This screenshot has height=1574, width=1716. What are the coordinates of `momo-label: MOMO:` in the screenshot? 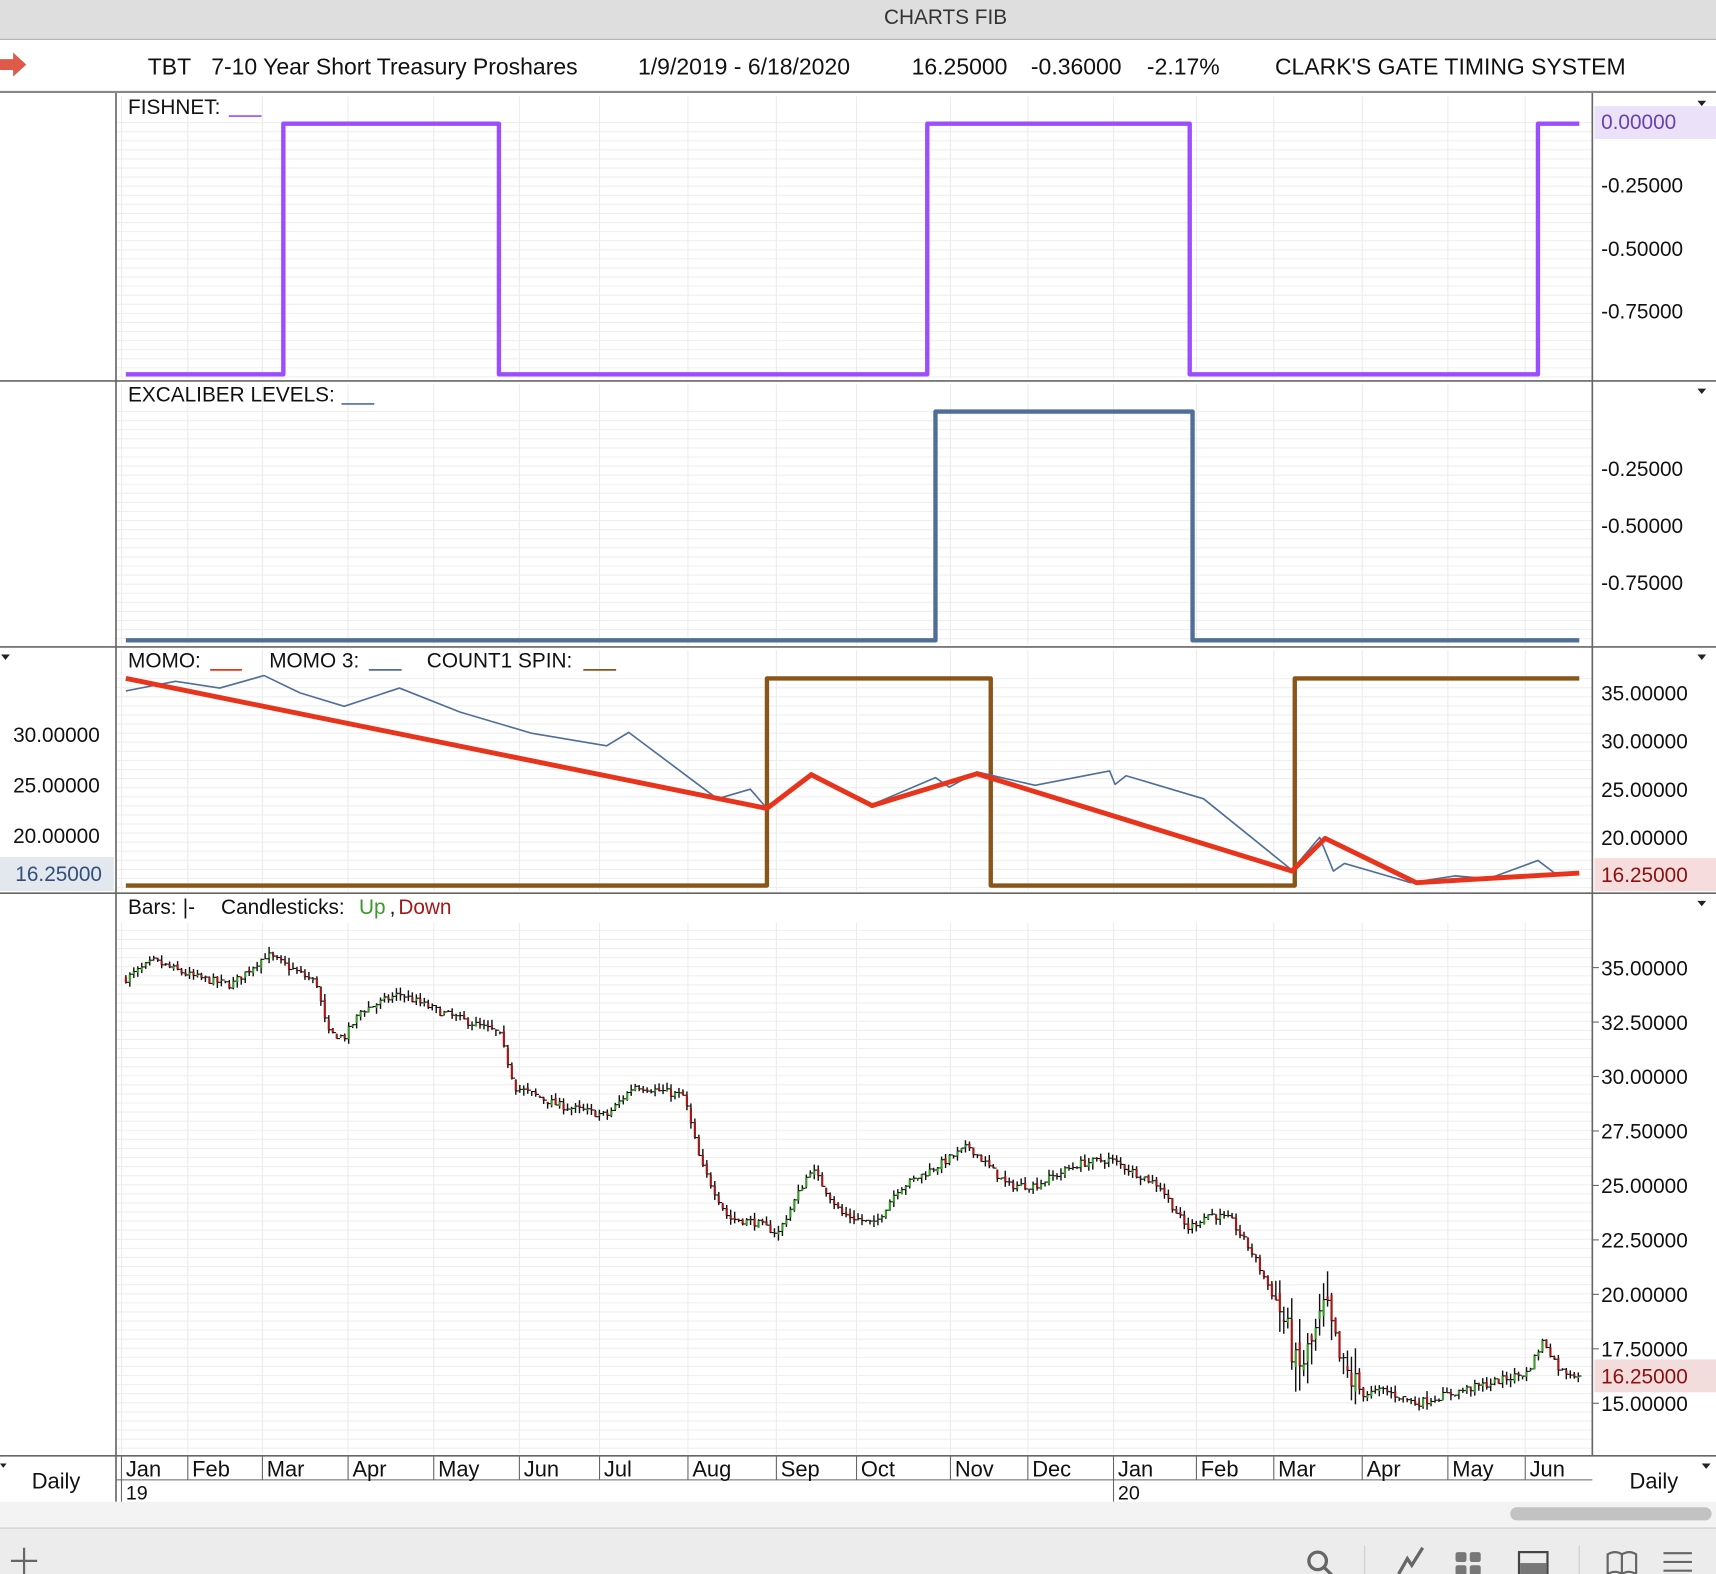 It's located at (164, 661).